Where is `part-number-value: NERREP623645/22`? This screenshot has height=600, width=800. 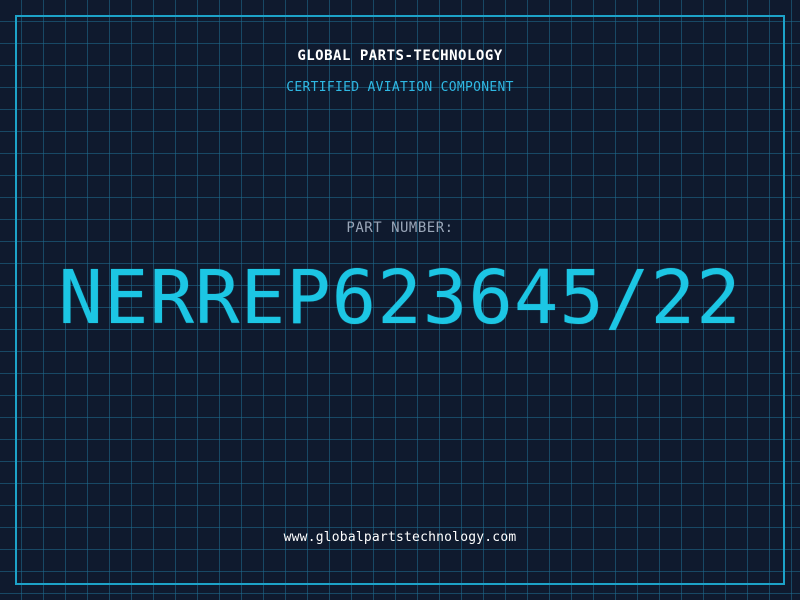
part-number-value: NERREP623645/22 is located at coordinates (400, 298).